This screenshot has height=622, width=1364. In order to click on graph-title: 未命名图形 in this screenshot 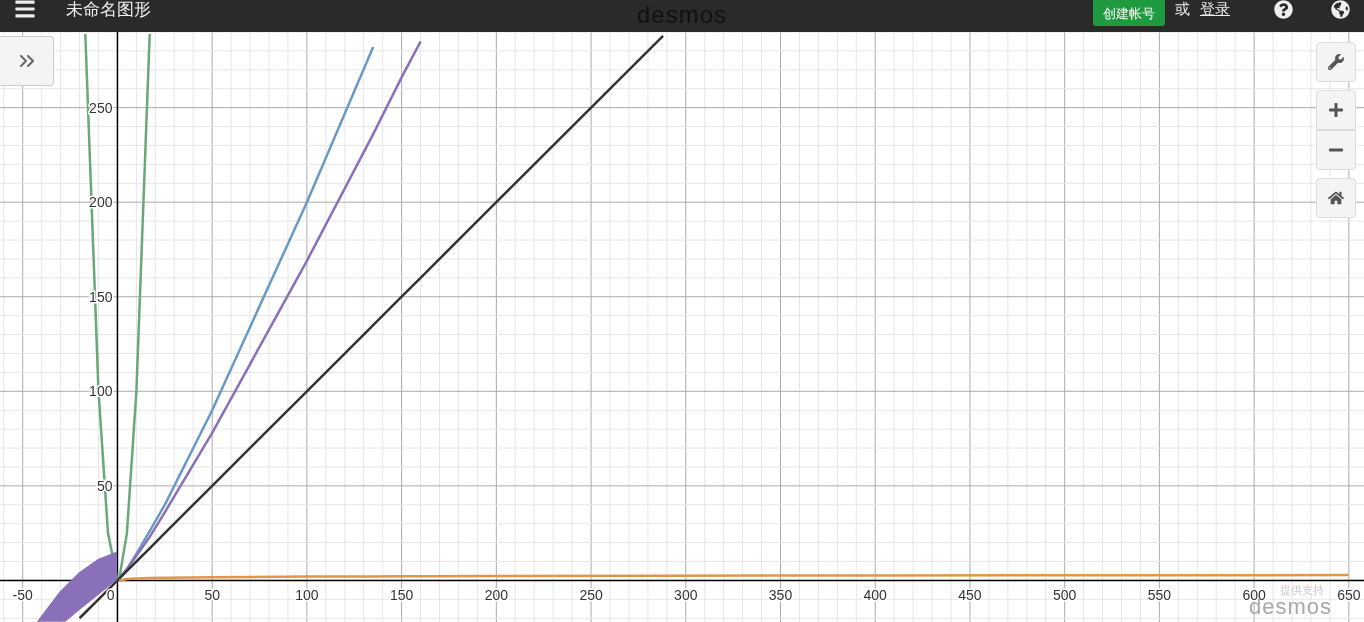, I will do `click(108, 10)`.